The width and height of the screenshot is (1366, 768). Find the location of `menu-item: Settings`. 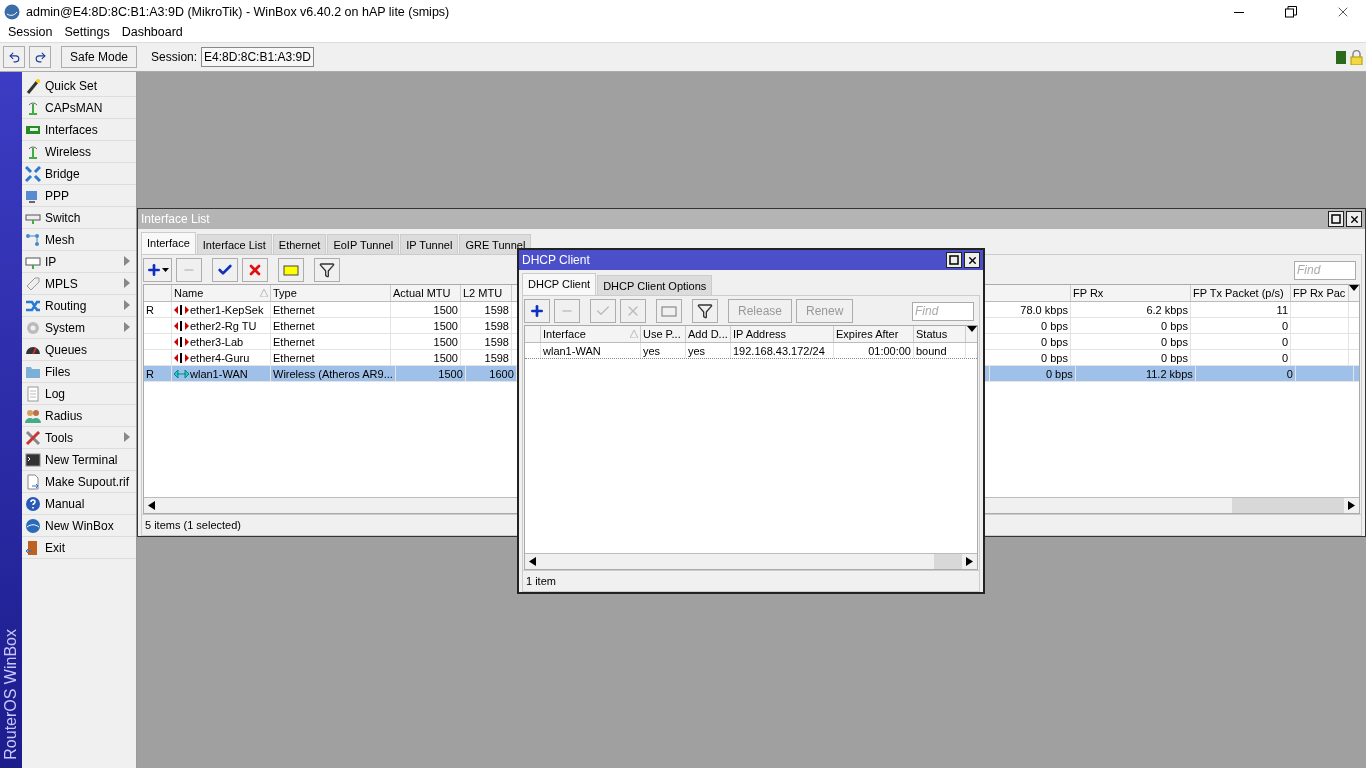

menu-item: Settings is located at coordinates (87, 33).